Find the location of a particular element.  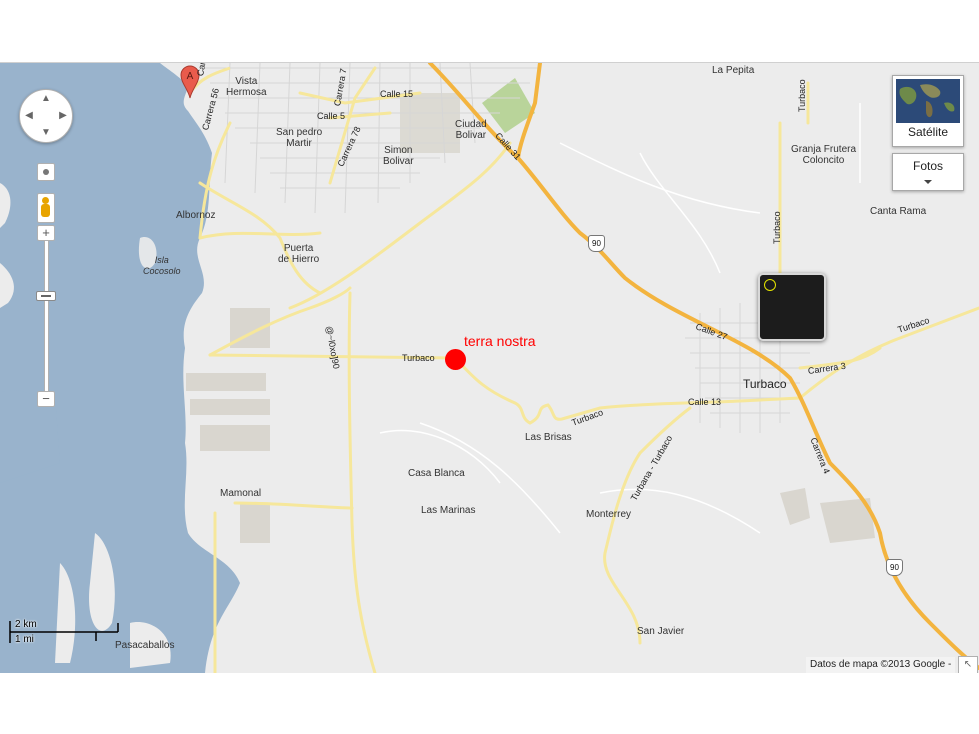

collapse-corner-icon: ↖ is located at coordinates (968, 664).